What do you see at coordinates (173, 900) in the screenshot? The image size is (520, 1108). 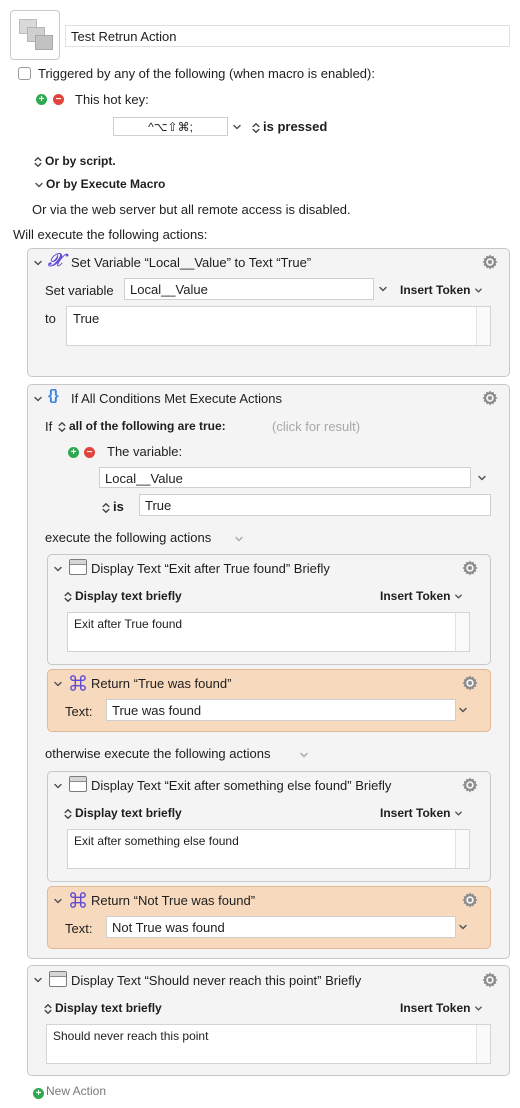 I see `else-return-title: Return “Not True was found”` at bounding box center [173, 900].